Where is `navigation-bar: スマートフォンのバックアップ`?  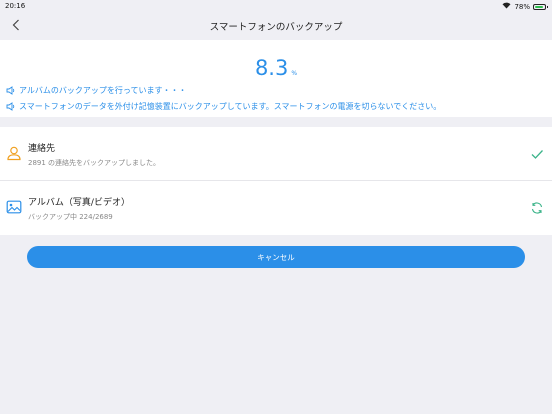 navigation-bar: スマートフォンのバックアップ is located at coordinates (276, 26).